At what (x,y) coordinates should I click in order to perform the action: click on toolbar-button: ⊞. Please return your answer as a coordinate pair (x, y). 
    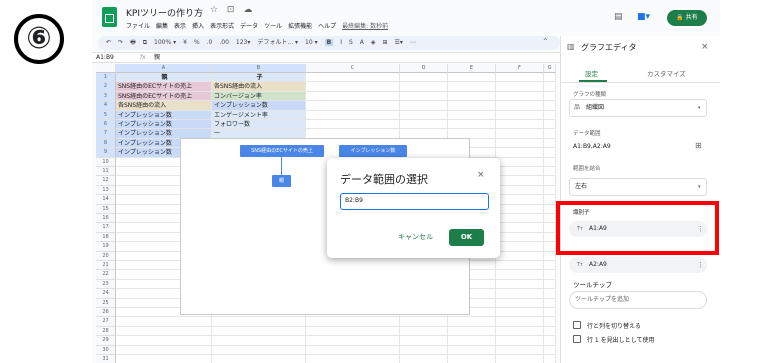
    Looking at the image, I should click on (385, 42).